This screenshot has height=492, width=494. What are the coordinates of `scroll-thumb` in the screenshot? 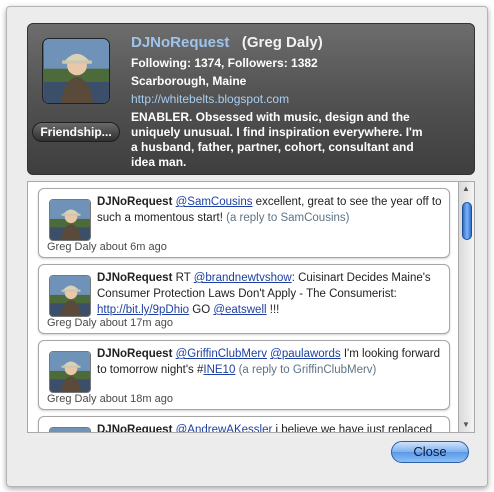 It's located at (467, 221).